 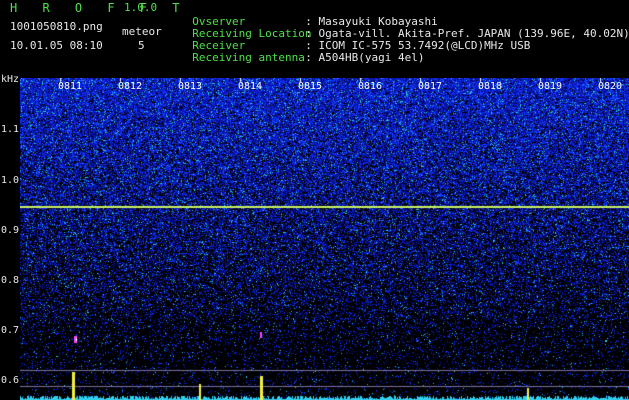 I want to click on meteor-count-label: meteor, so click(x=142, y=31).